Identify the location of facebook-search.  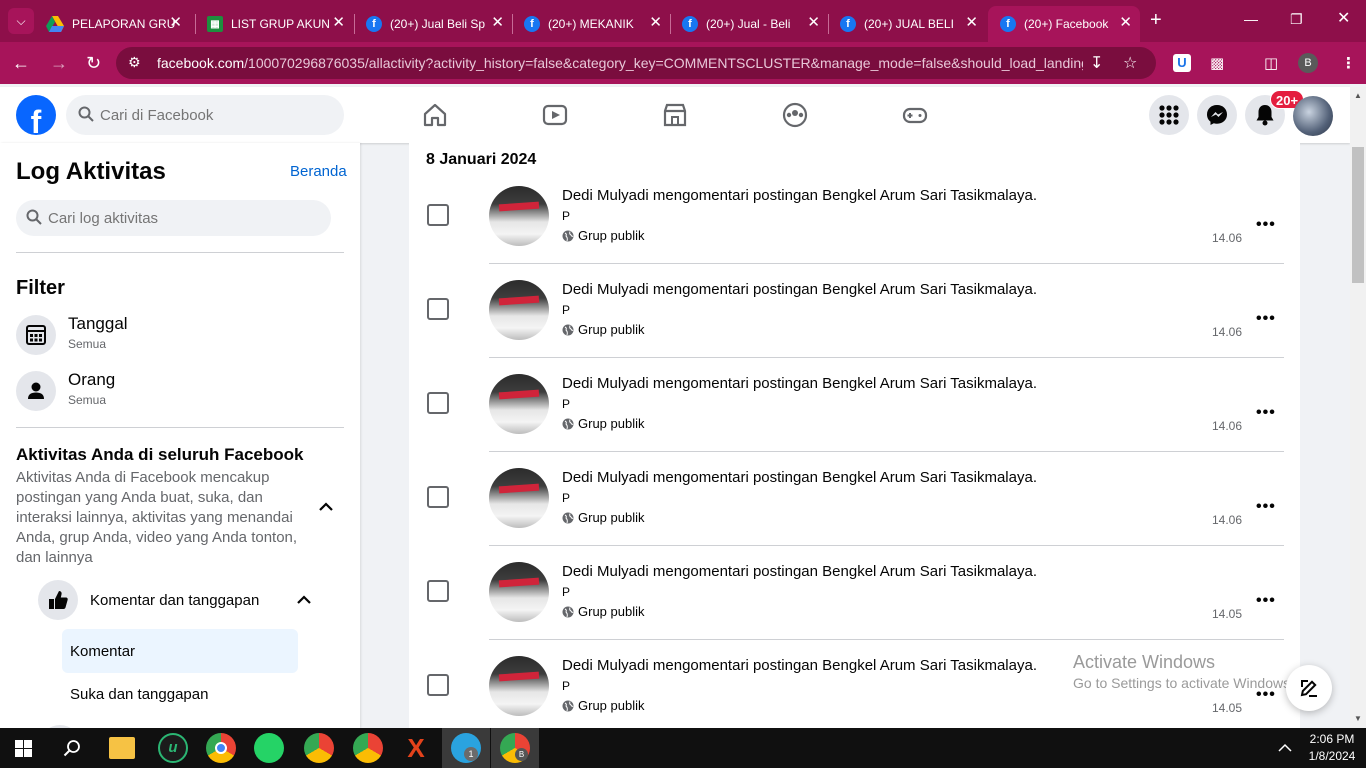
(205, 115).